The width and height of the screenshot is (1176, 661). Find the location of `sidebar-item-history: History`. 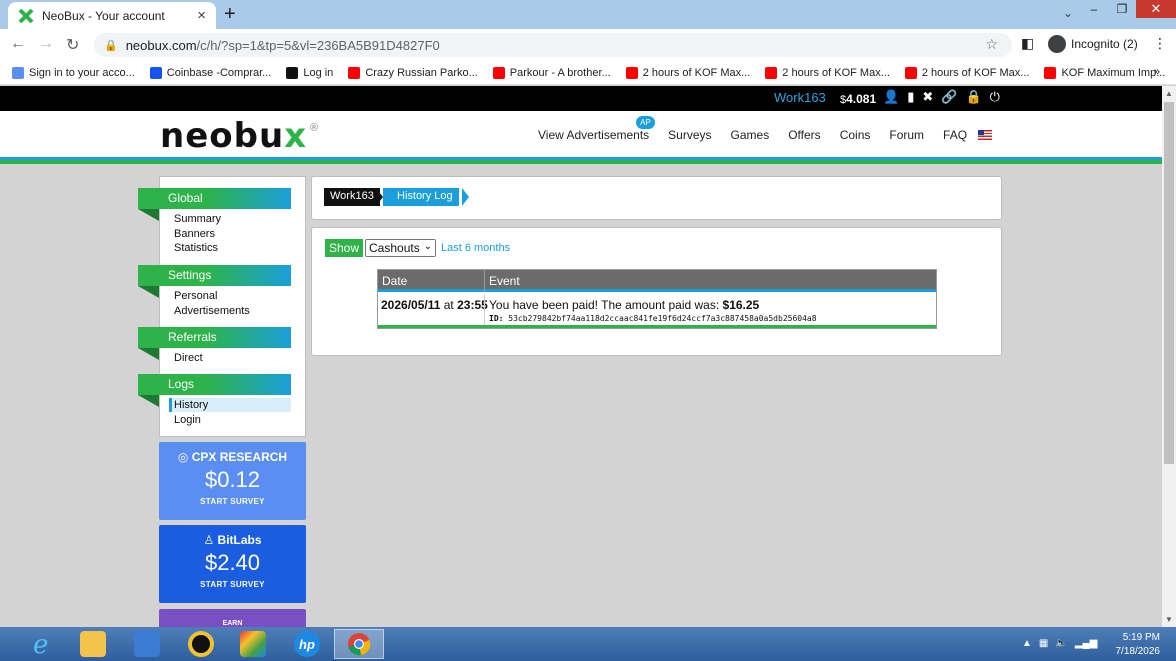

sidebar-item-history: History is located at coordinates (191, 405).